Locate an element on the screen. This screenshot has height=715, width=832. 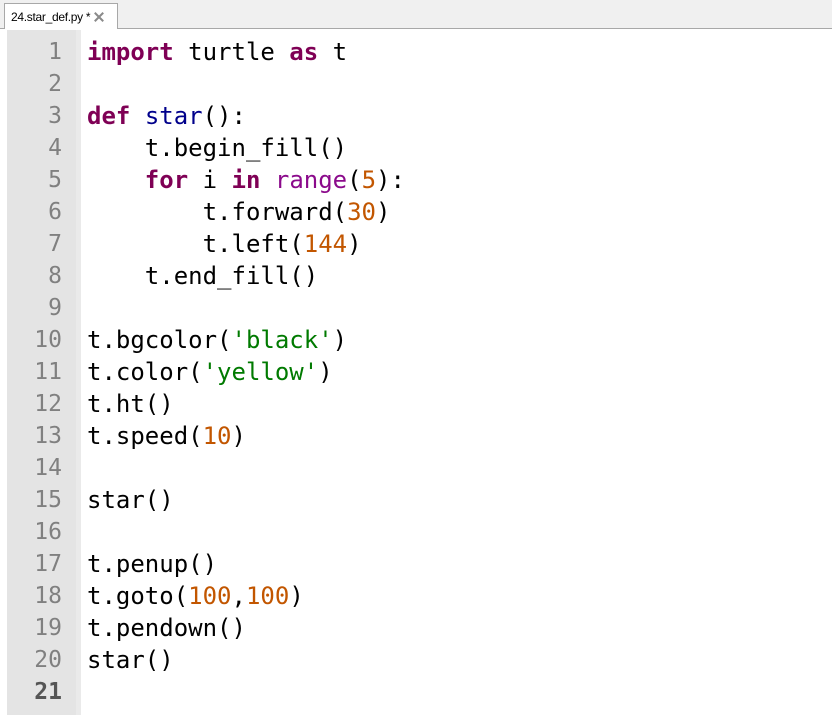
line-number: 1 is located at coordinates (55, 52).